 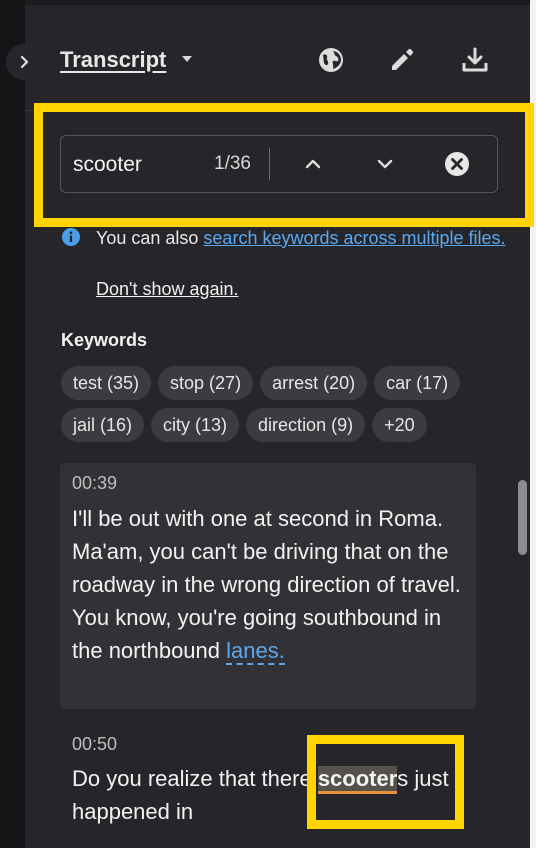 I want to click on info-icon, so click(x=71, y=237).